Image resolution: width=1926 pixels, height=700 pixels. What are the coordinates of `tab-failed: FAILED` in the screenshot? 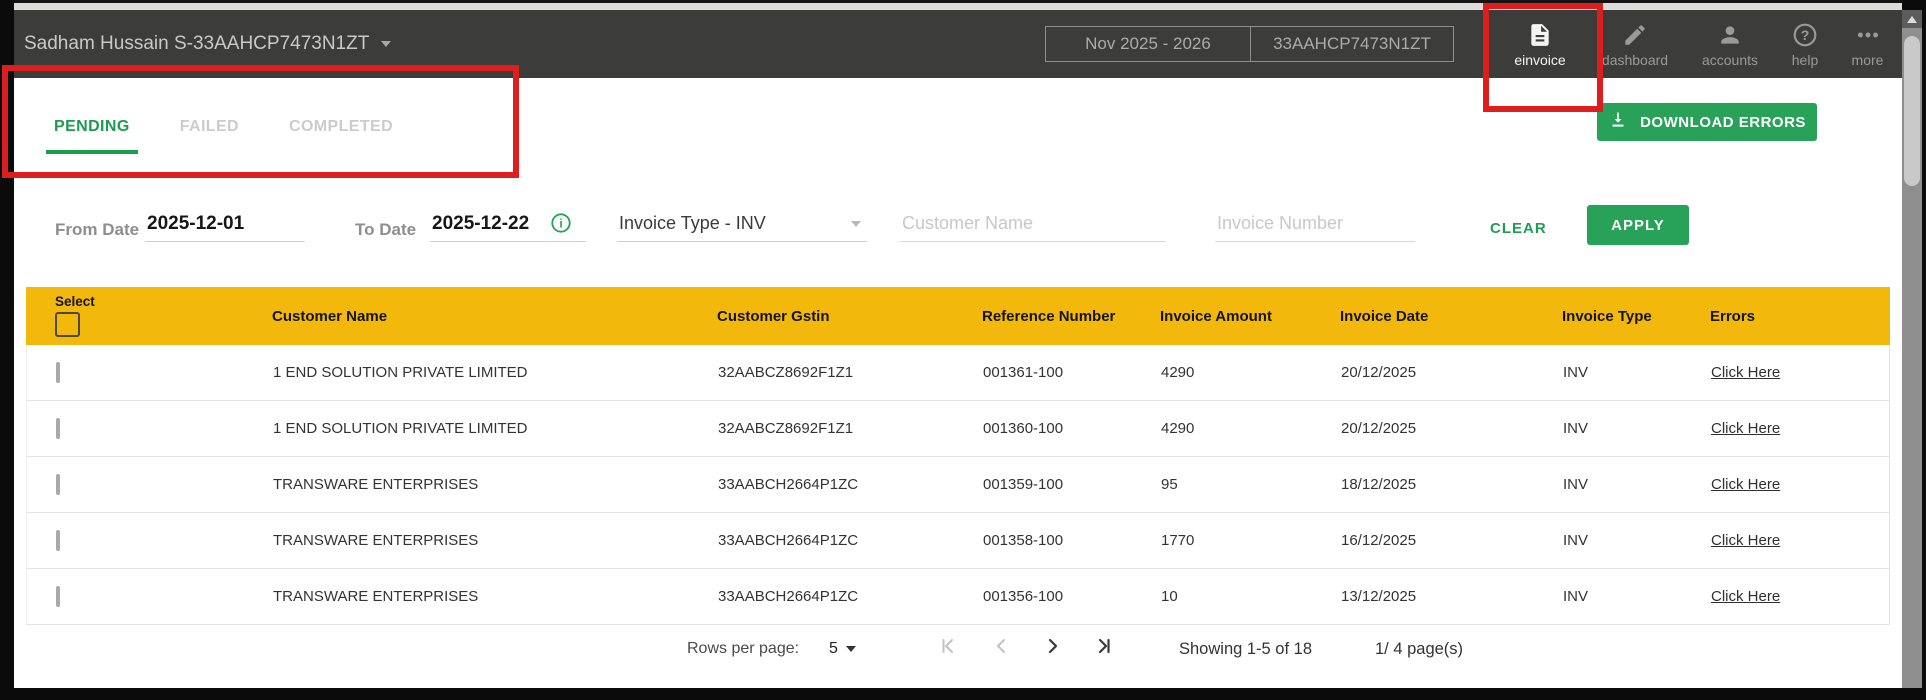 It's located at (209, 136).